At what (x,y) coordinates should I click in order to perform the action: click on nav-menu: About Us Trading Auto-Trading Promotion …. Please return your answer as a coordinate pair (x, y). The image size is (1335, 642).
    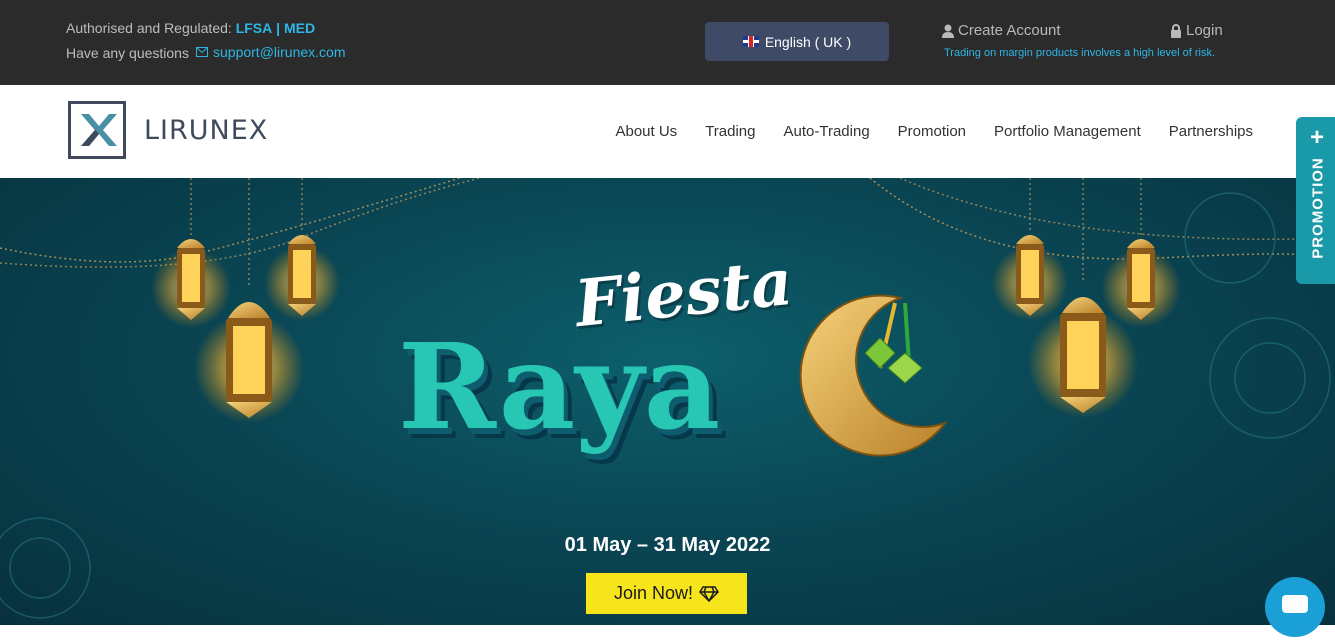
    Looking at the image, I should click on (934, 131).